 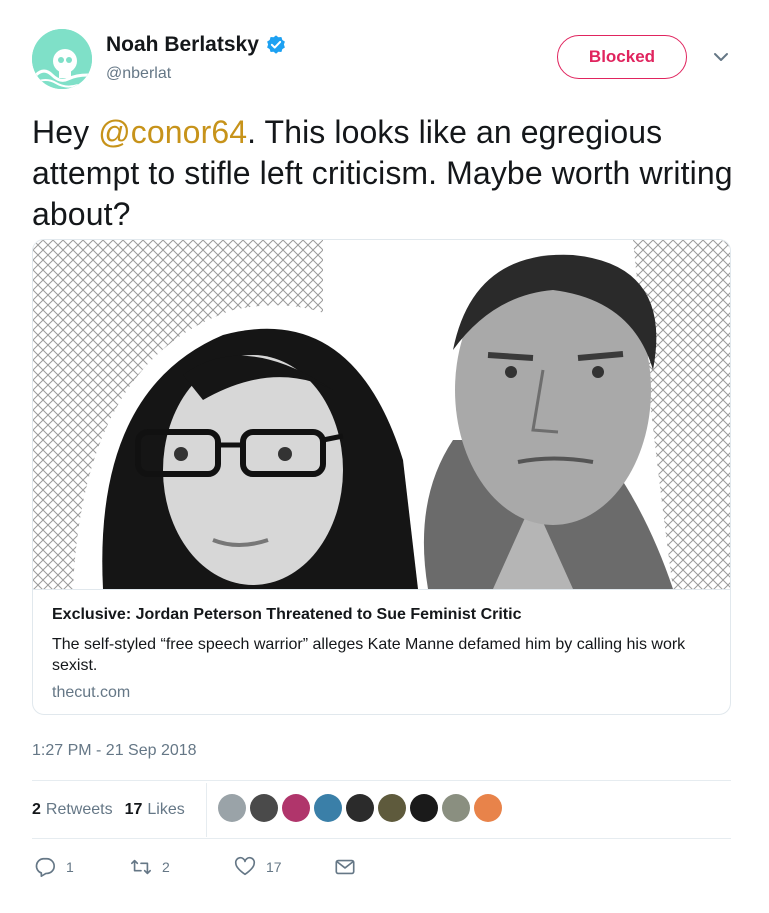 What do you see at coordinates (70, 867) in the screenshot?
I see `reply-count: 1` at bounding box center [70, 867].